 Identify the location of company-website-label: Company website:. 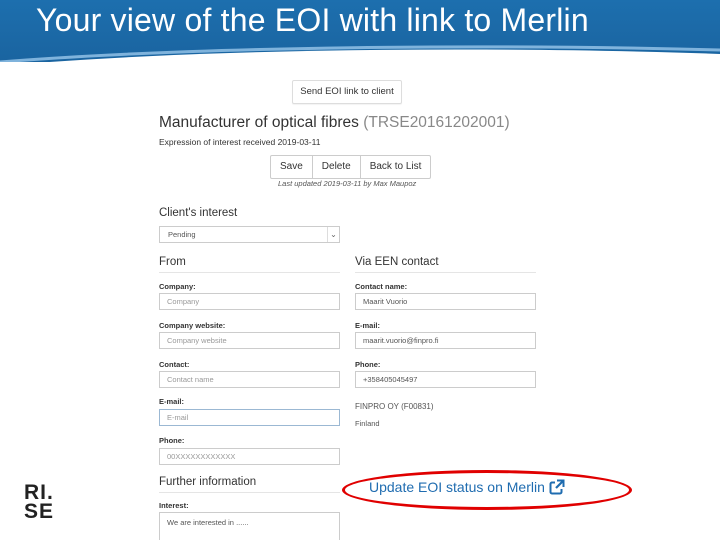
(192, 325).